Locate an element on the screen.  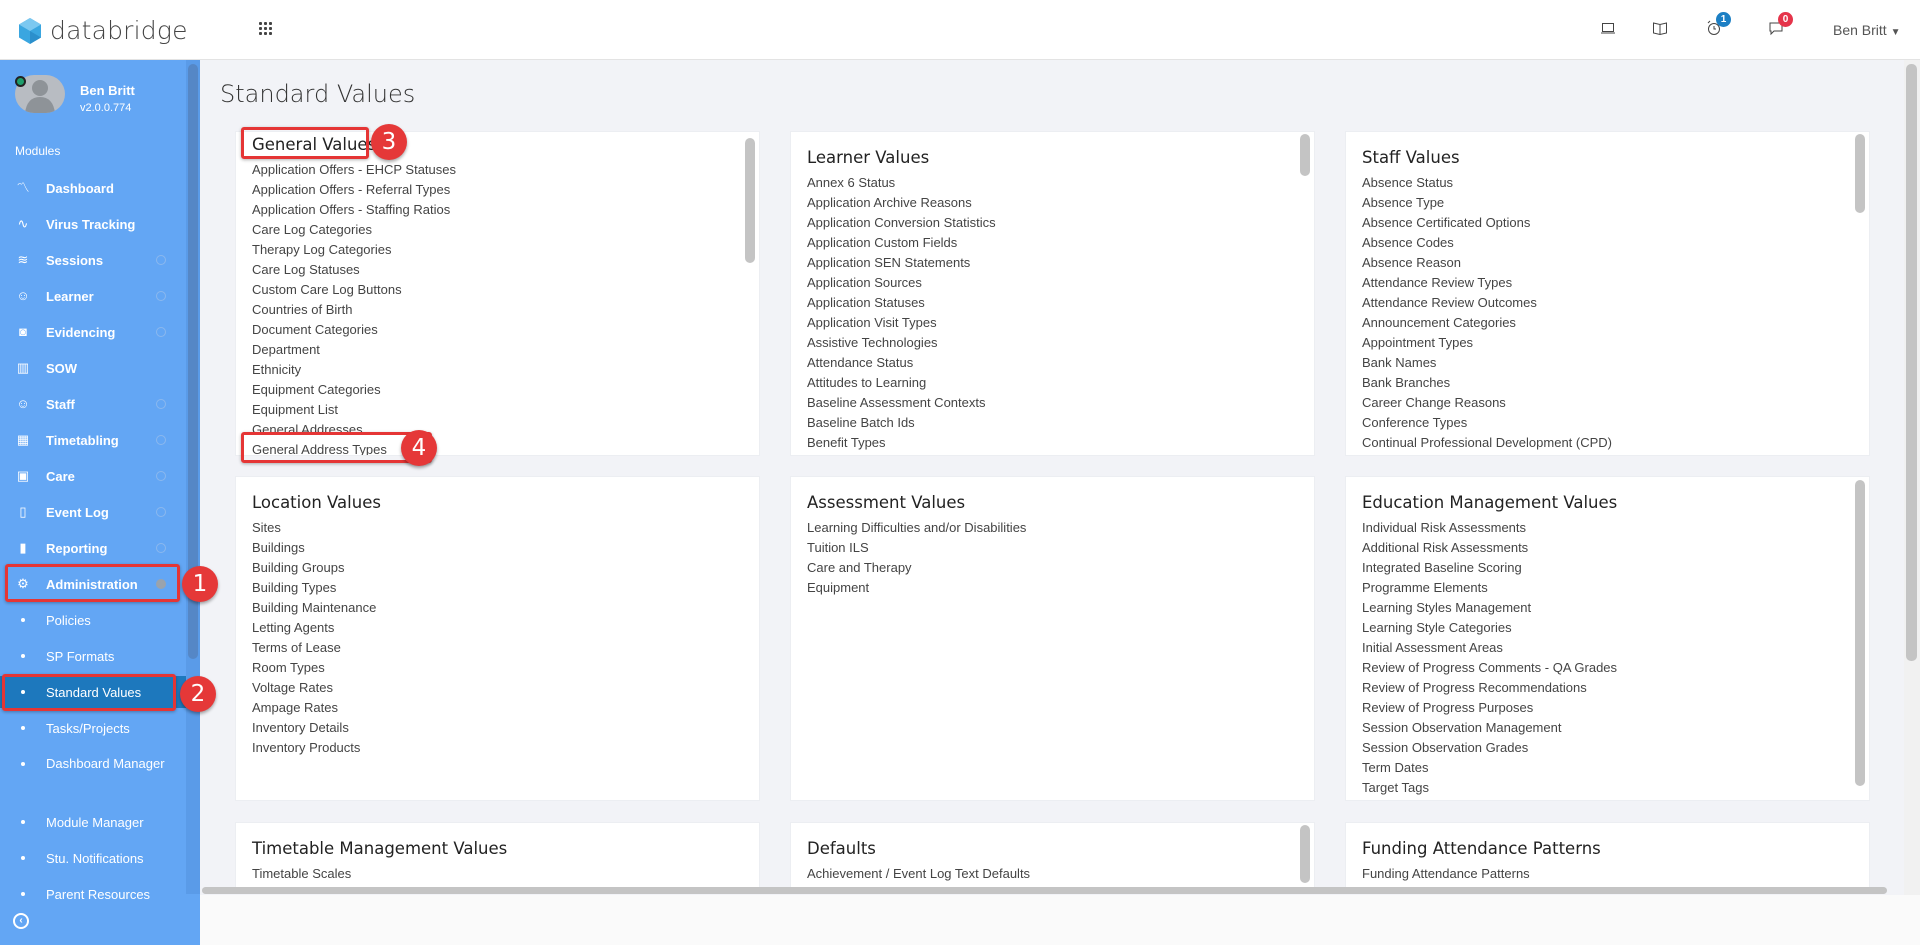
list-item: Announcement Categories is located at coordinates (1615, 323).